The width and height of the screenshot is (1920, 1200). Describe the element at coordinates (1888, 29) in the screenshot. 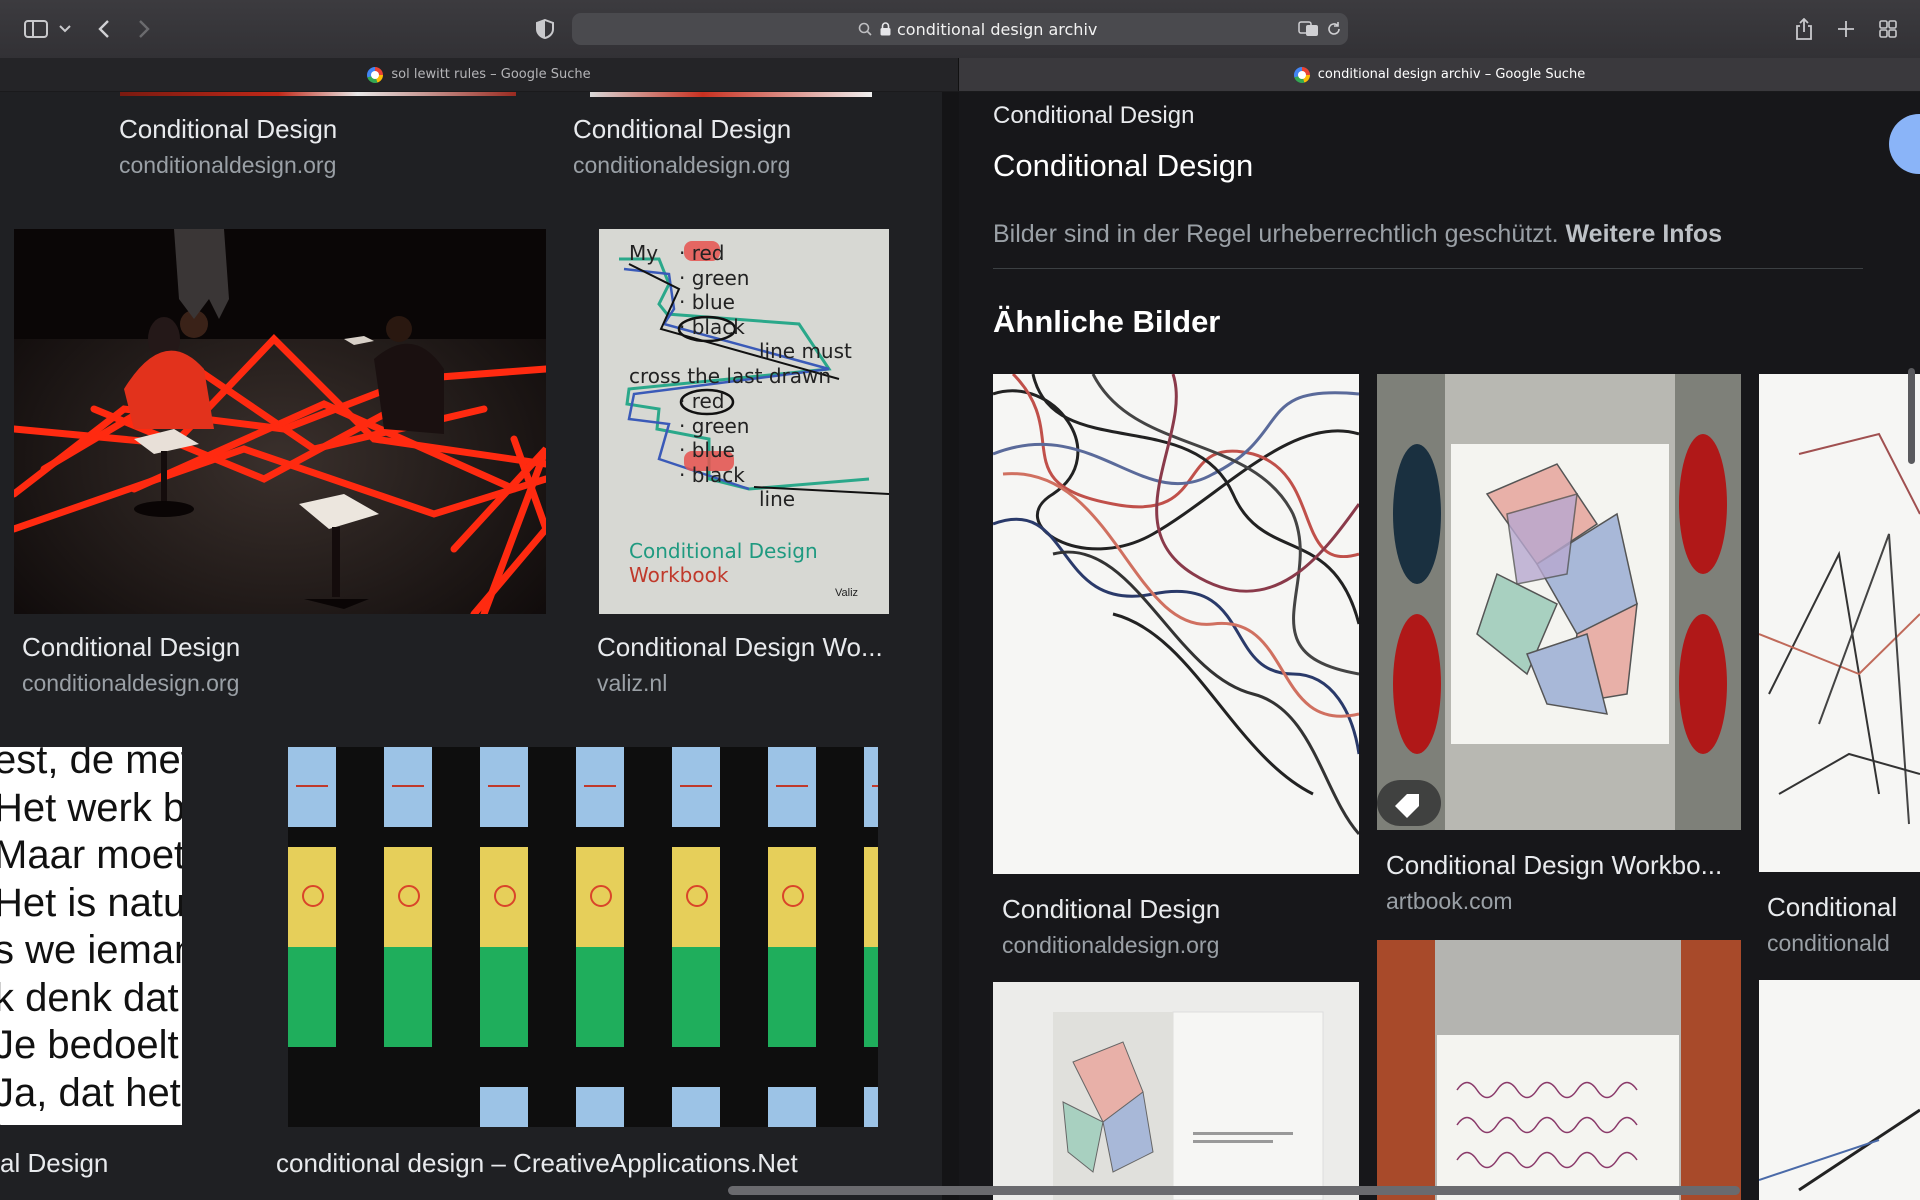

I see `tab-overview-icon` at that location.